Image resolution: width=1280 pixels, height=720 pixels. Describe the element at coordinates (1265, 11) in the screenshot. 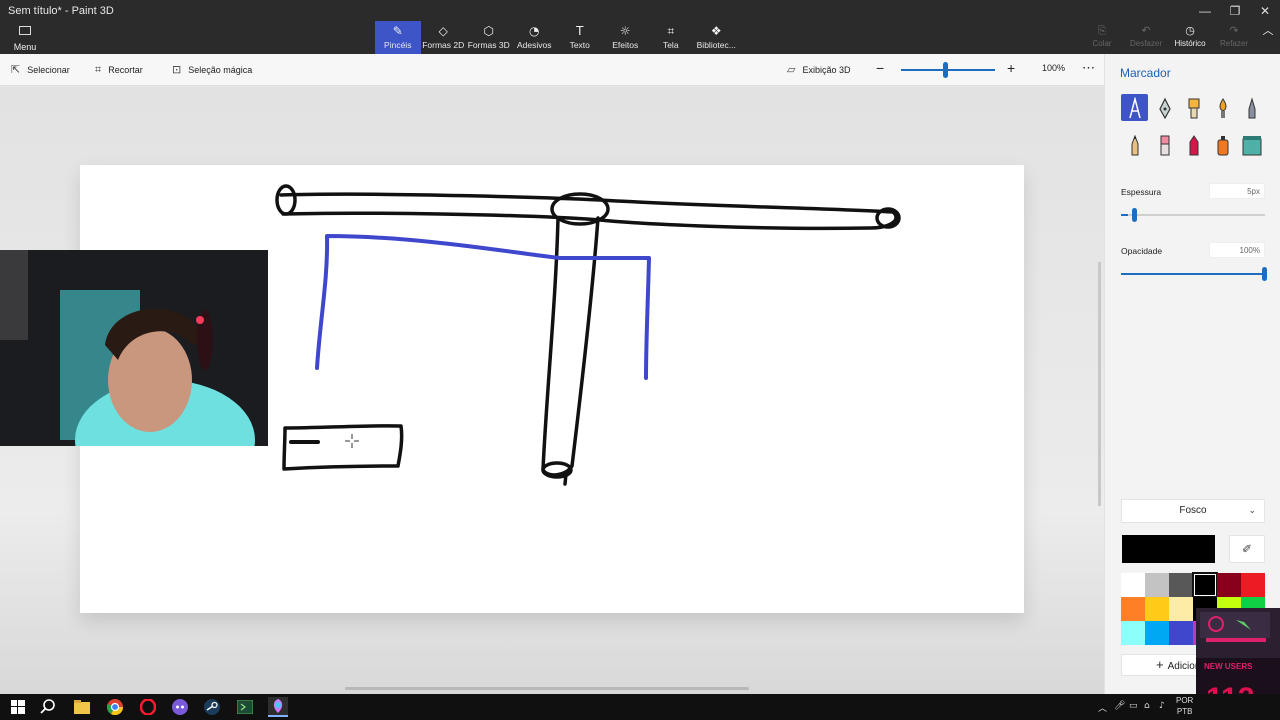

I see `close-icon: ✕` at that location.